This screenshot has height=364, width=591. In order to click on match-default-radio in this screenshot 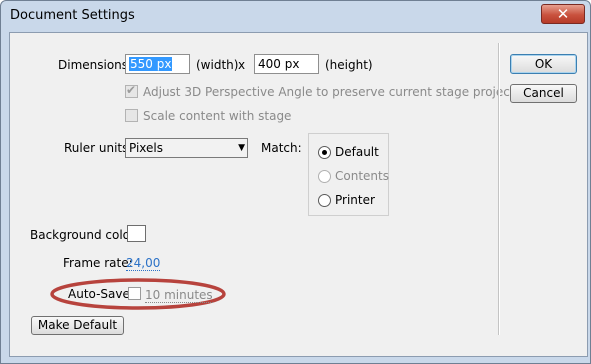, I will do `click(324, 152)`.